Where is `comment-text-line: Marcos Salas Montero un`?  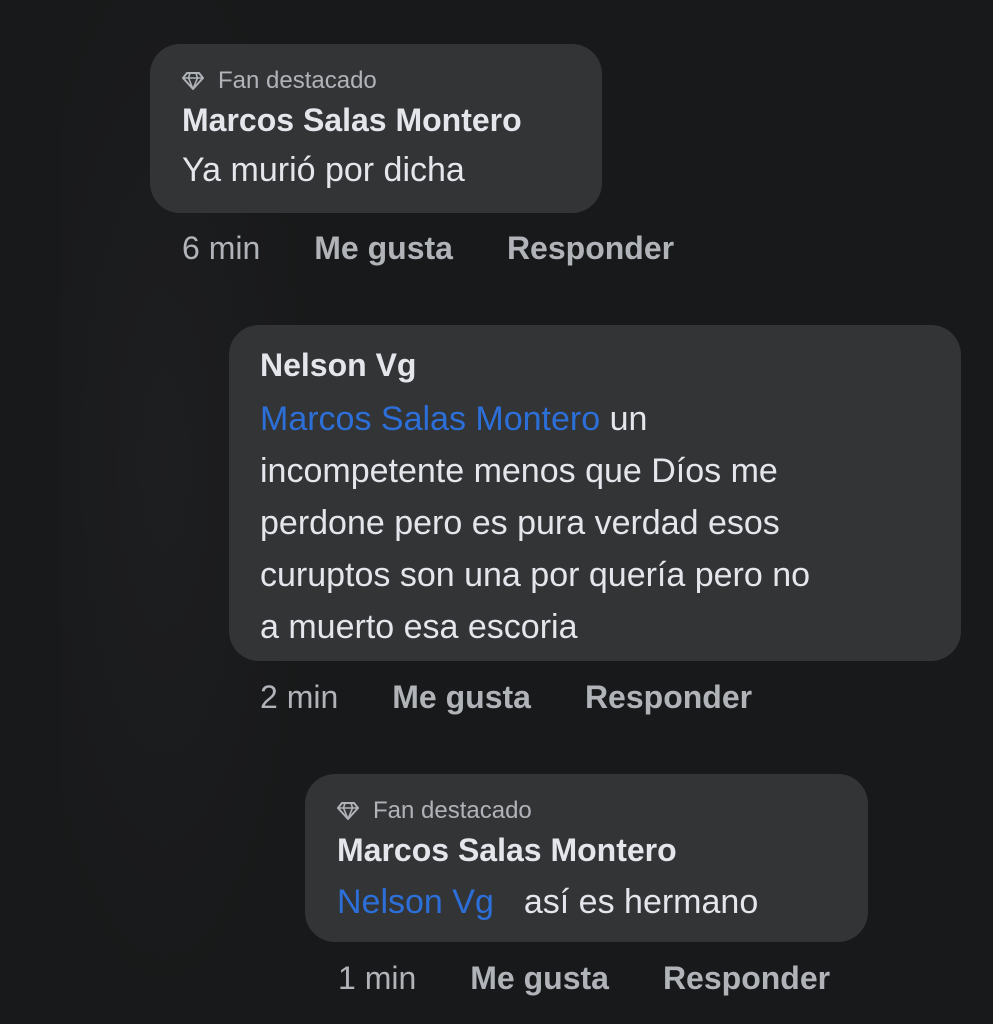 comment-text-line: Marcos Salas Montero un is located at coordinates (595, 419).